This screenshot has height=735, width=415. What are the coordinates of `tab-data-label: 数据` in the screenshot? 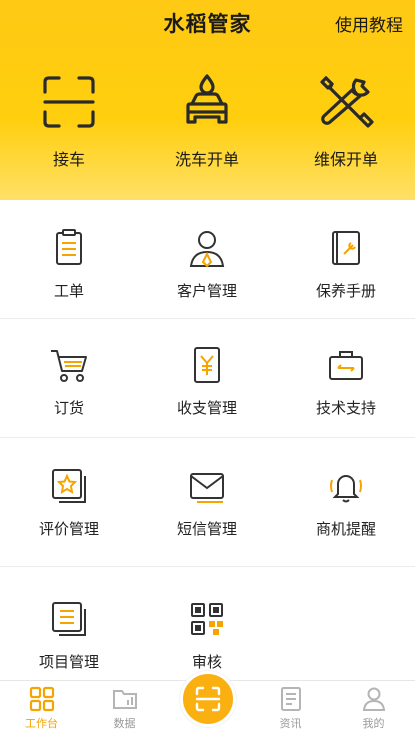 It's located at (124, 723).